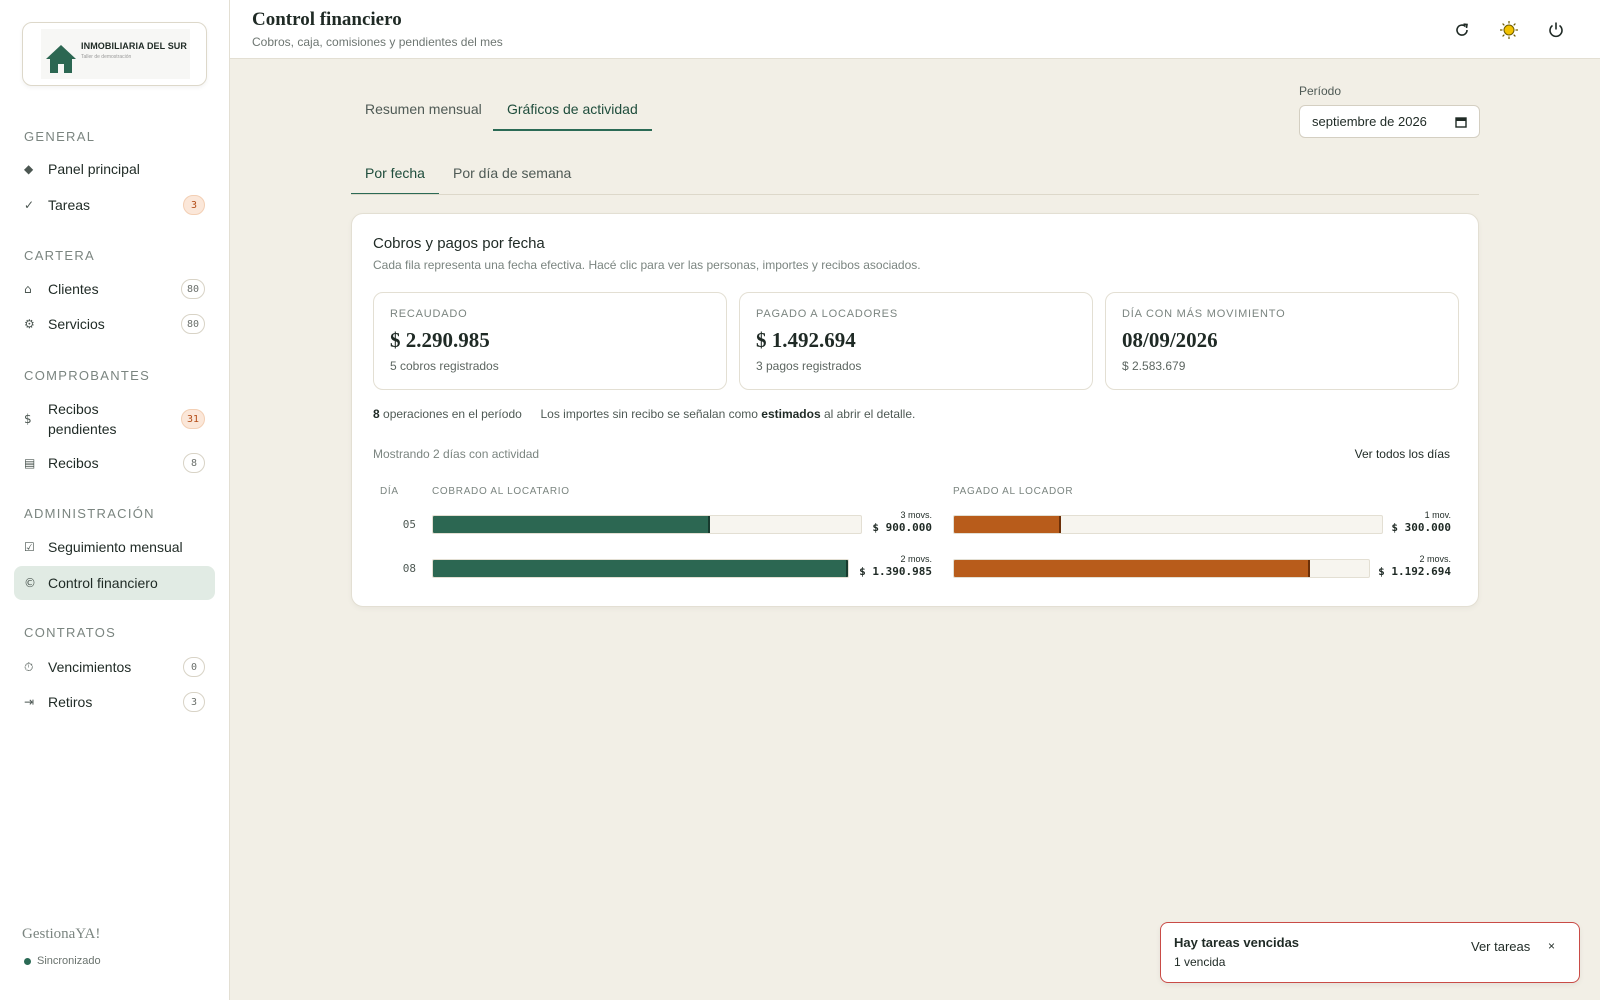  What do you see at coordinates (29, 169) in the screenshot?
I see `diamond-icon: ◆` at bounding box center [29, 169].